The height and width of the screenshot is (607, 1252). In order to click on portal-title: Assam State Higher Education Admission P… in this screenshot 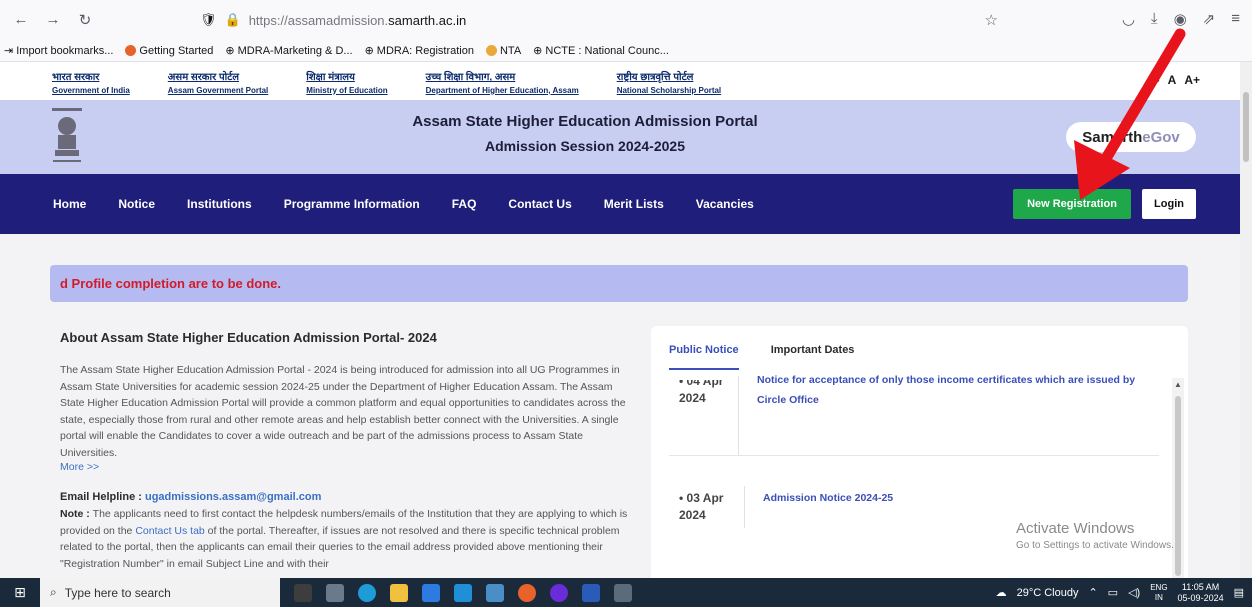, I will do `click(585, 121)`.